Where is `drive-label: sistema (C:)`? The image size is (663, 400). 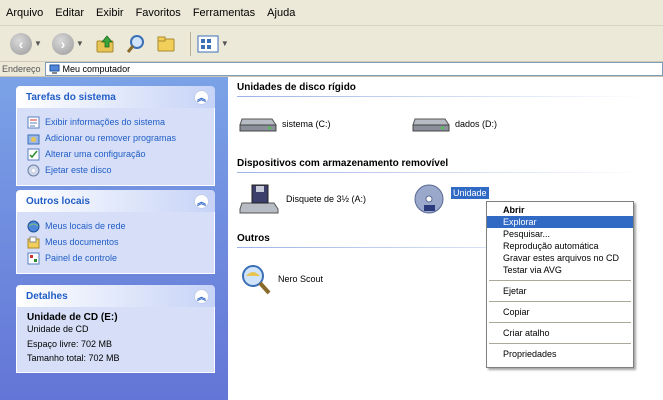 drive-label: sistema (C:) is located at coordinates (306, 124).